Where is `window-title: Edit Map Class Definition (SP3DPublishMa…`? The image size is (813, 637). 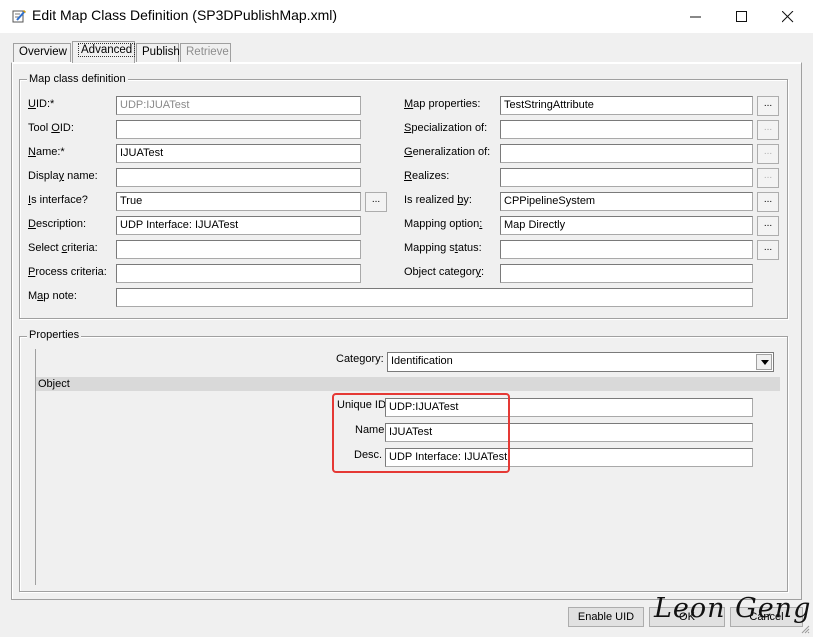 window-title: Edit Map Class Definition (SP3DPublishMa… is located at coordinates (184, 15).